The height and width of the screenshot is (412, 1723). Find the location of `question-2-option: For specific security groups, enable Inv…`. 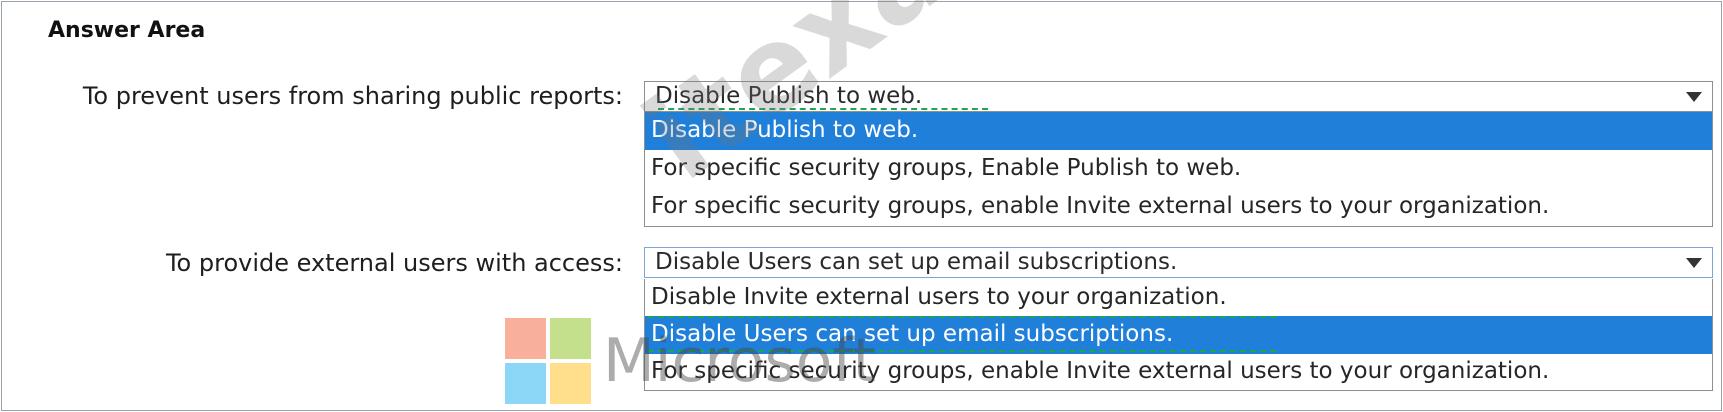

question-2-option: For specific security groups, enable Inv… is located at coordinates (1178, 372).